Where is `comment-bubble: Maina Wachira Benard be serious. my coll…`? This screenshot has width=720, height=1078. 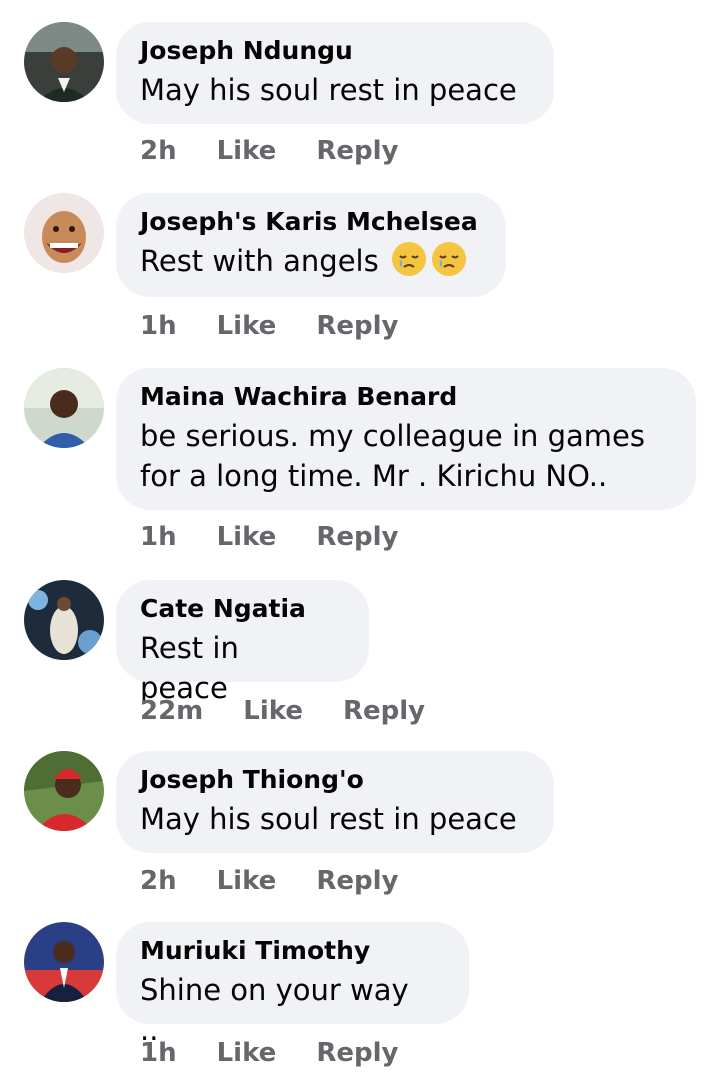 comment-bubble: Maina Wachira Benard be serious. my coll… is located at coordinates (406, 439).